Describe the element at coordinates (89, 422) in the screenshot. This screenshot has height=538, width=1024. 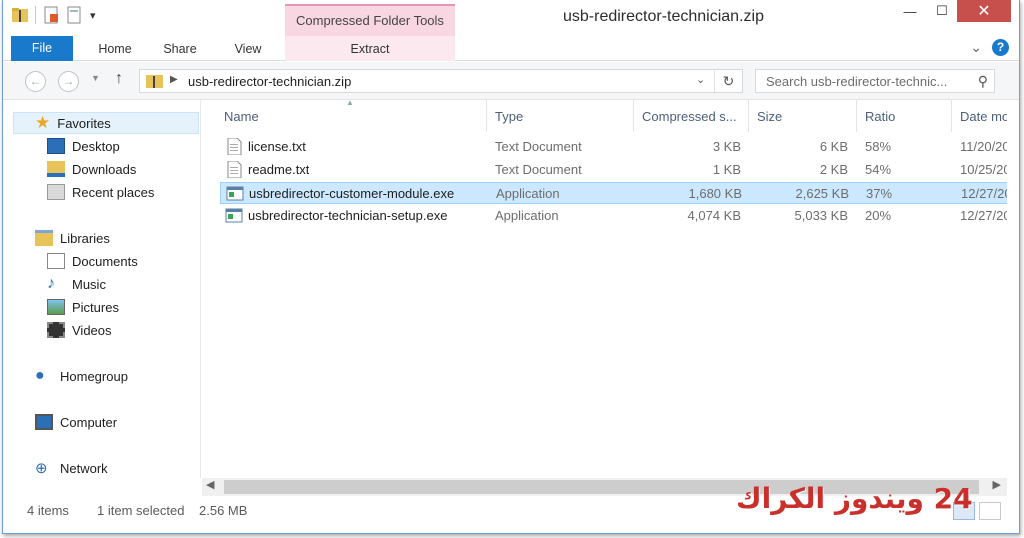
I see `nav-computer-label: Computer` at that location.